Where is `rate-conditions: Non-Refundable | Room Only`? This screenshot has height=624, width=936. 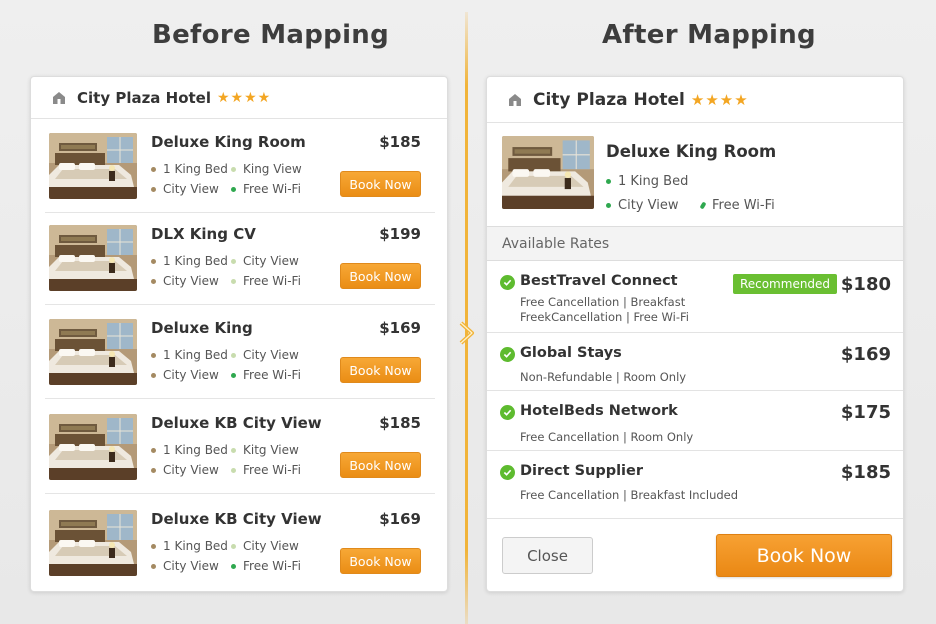
rate-conditions: Non-Refundable | Room Only is located at coordinates (603, 377).